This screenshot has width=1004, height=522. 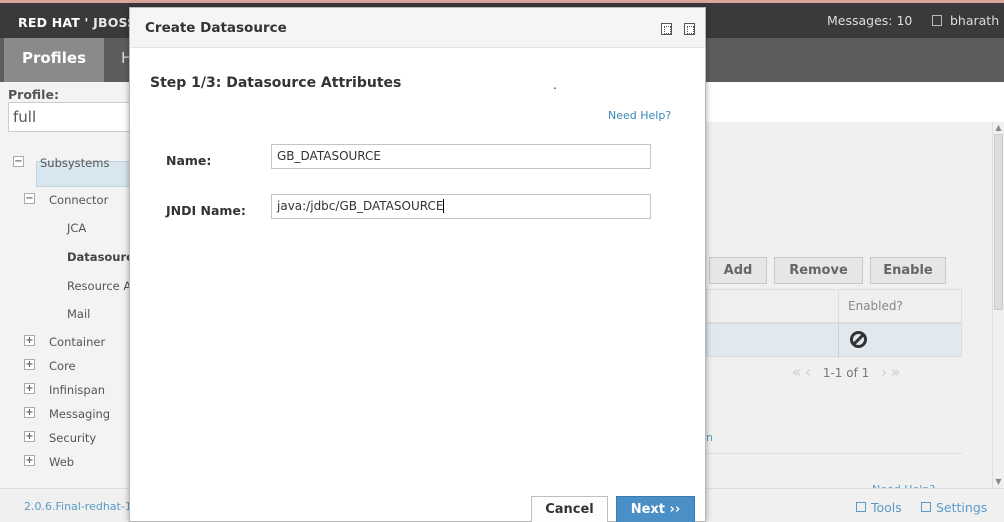 I want to click on profile-select: full, so click(x=70, y=117).